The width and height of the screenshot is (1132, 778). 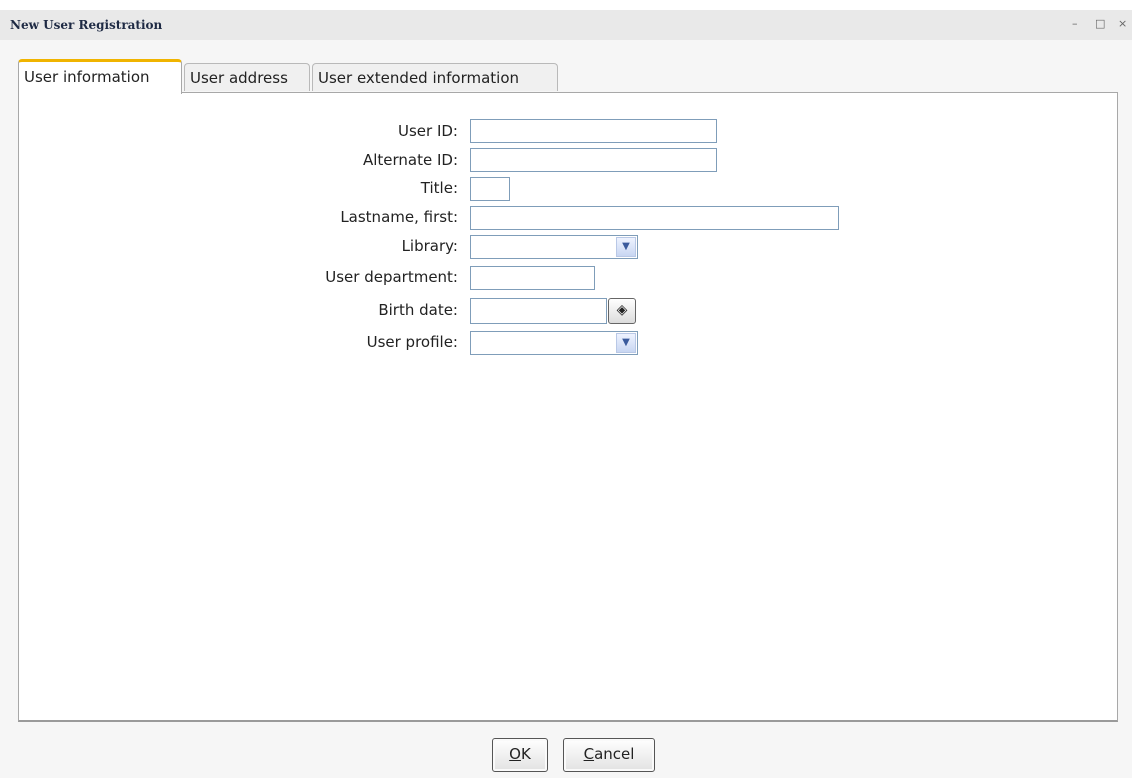 What do you see at coordinates (490, 189) in the screenshot?
I see `title-field` at bounding box center [490, 189].